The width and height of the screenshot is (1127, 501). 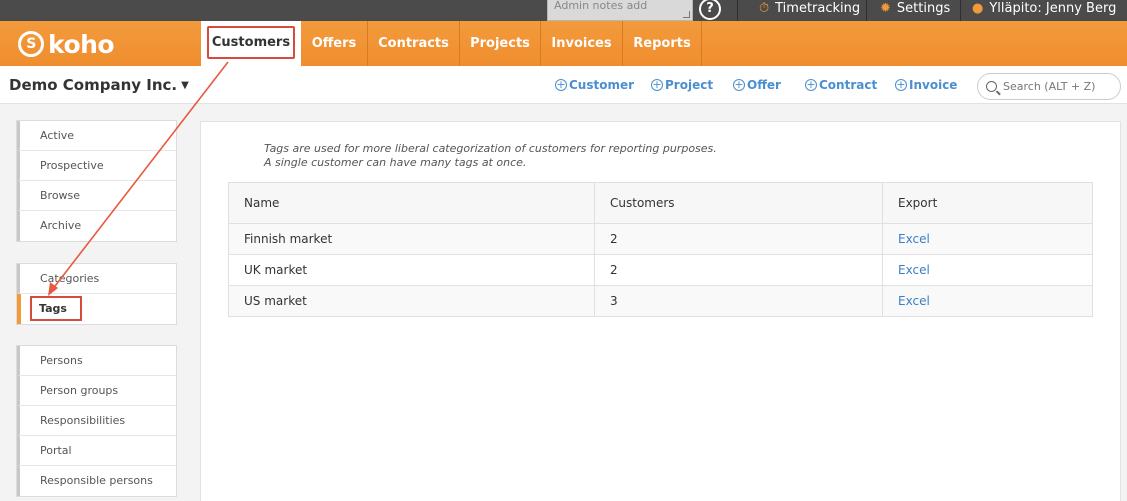 I want to click on tag-name: Finnish market, so click(x=411, y=239).